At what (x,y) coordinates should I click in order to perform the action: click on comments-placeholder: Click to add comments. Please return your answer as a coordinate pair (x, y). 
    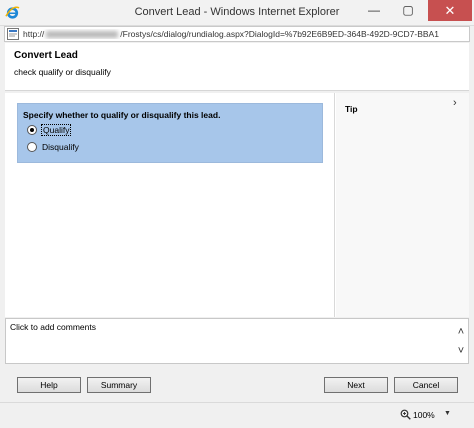
    Looking at the image, I should click on (53, 327).